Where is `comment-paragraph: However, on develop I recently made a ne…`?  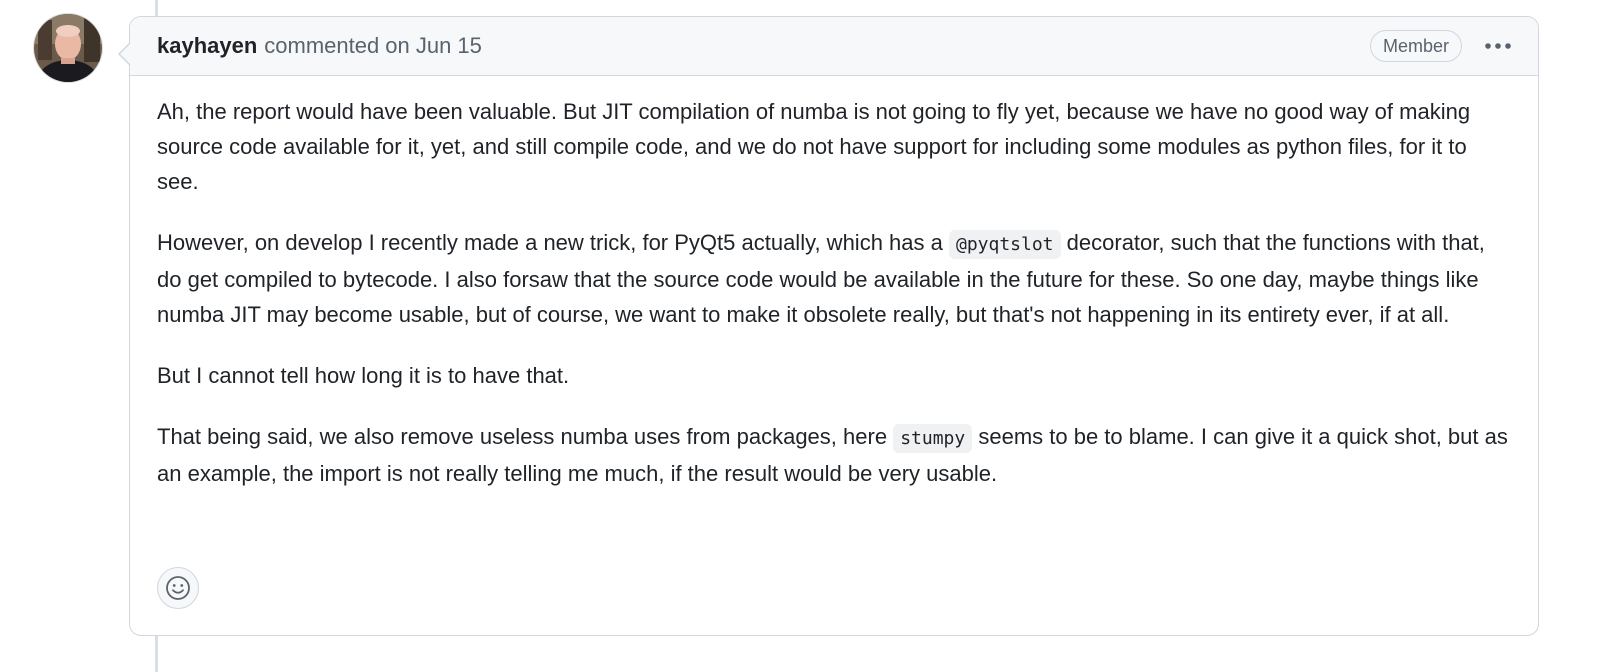
comment-paragraph: However, on develop I recently made a ne… is located at coordinates (821, 278).